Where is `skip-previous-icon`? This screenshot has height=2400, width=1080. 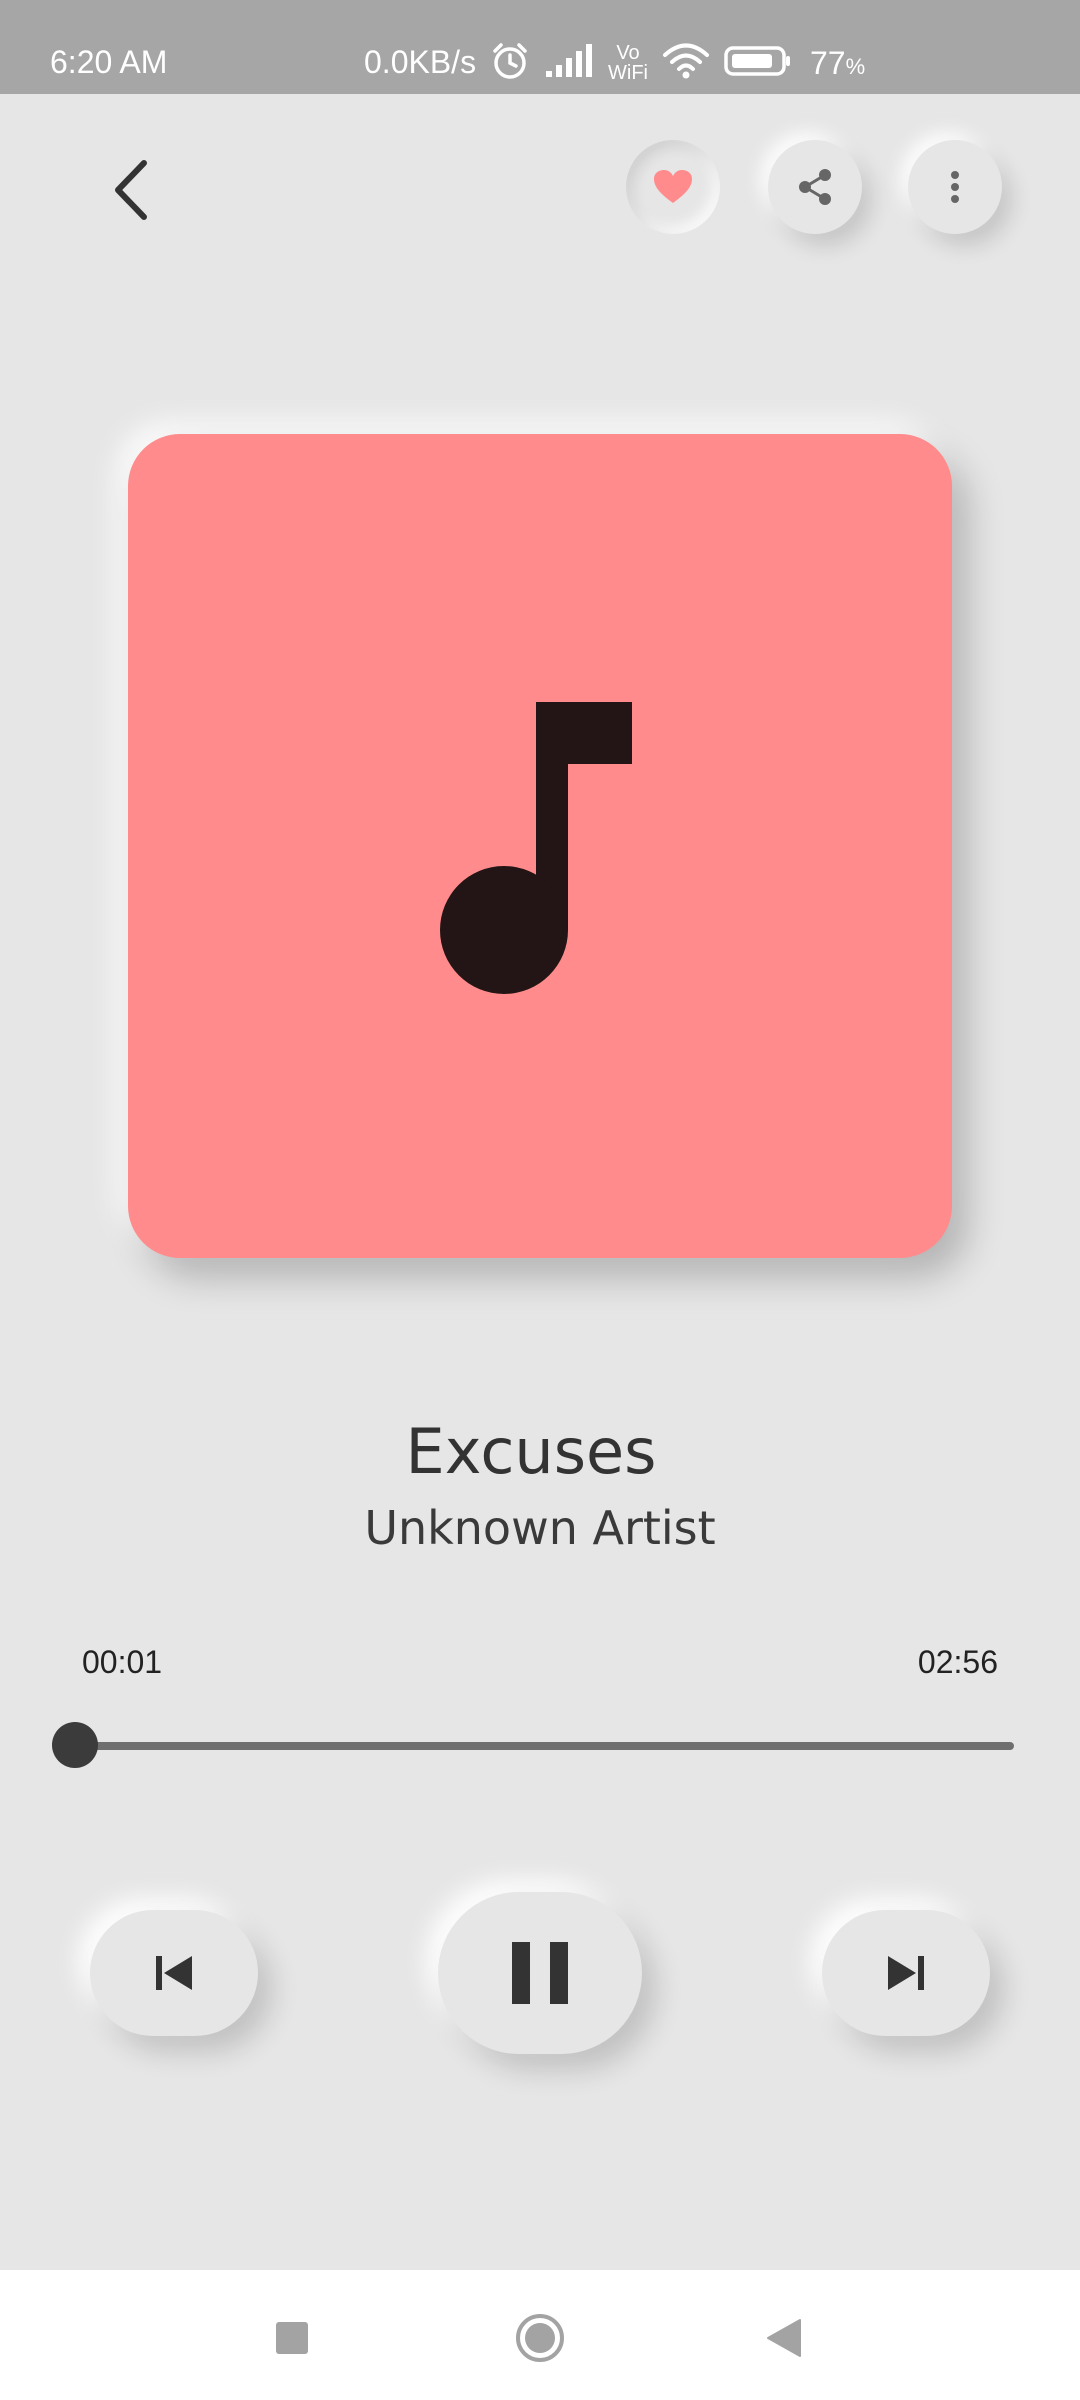
skip-previous-icon is located at coordinates (174, 1973).